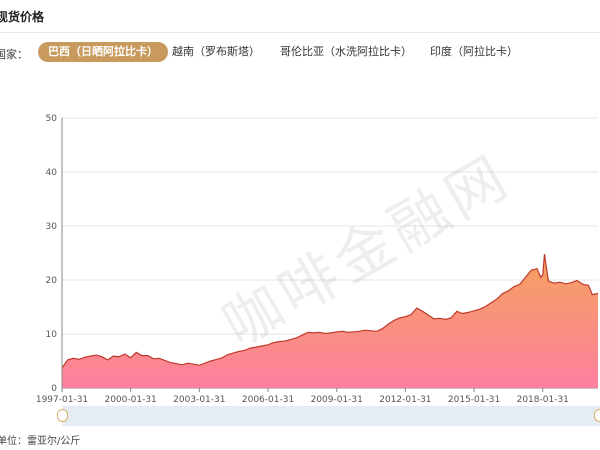 This screenshot has width=600, height=450. Describe the element at coordinates (597, 415) in the screenshot. I see `data-zoom-end-handle` at that location.